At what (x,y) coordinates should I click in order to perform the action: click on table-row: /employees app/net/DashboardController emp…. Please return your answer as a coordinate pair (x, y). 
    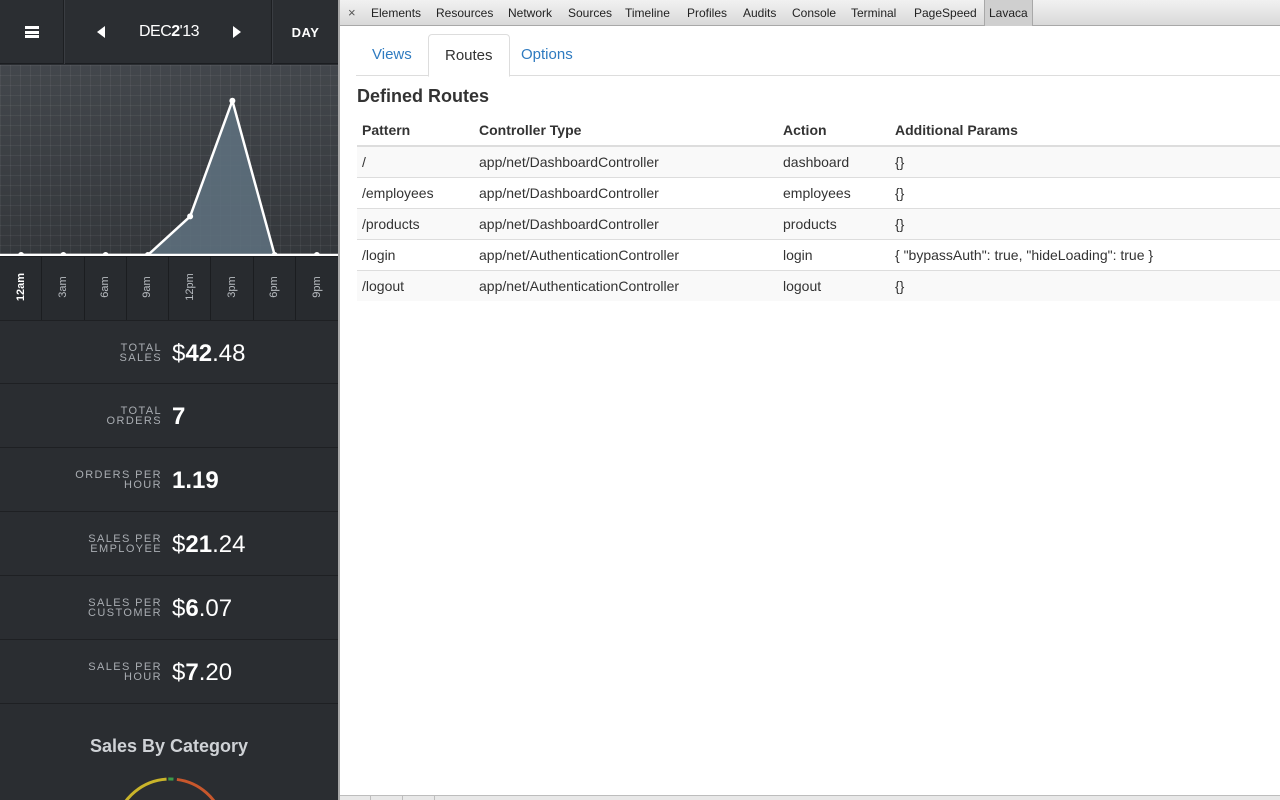
    Looking at the image, I should click on (818, 192).